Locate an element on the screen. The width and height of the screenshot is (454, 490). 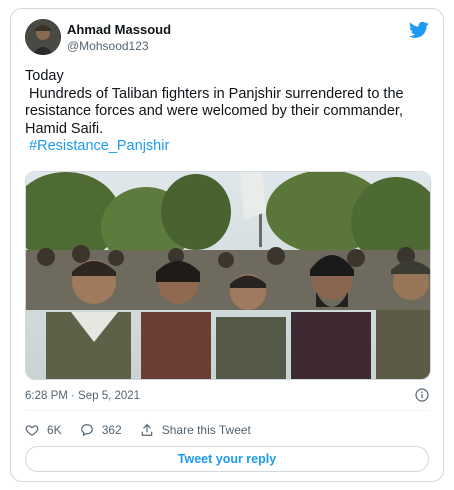
tweet-reply-button: Tweet your reply is located at coordinates (227, 459).